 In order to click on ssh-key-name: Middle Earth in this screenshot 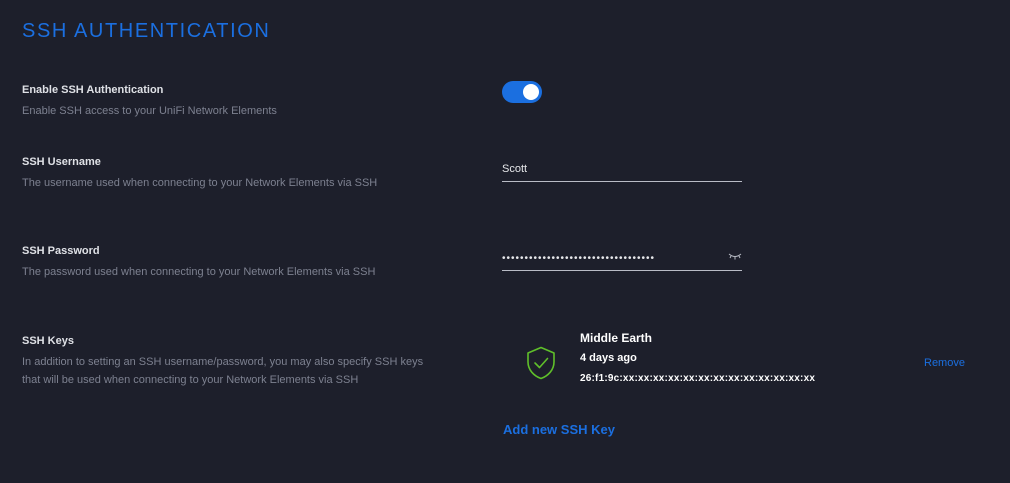, I will do `click(616, 338)`.